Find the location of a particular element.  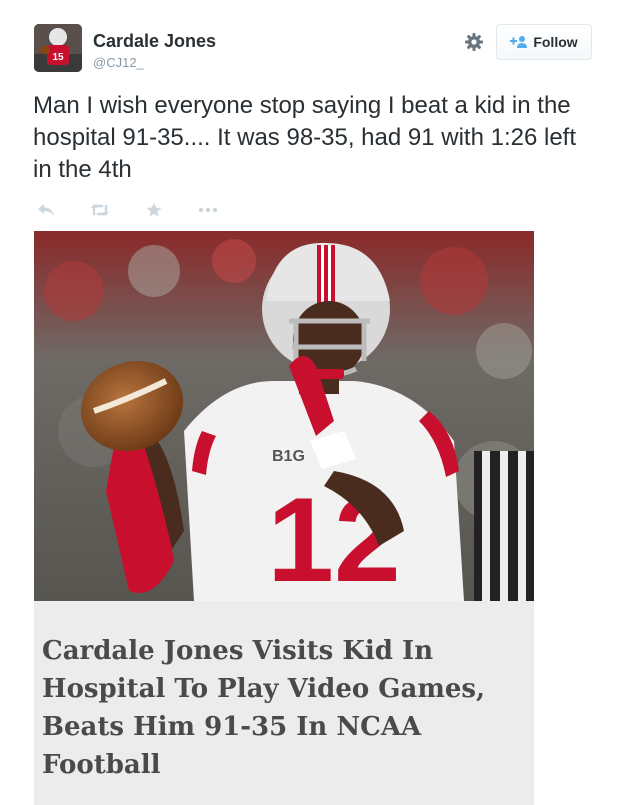

tweet-actions is located at coordinates (144, 210).